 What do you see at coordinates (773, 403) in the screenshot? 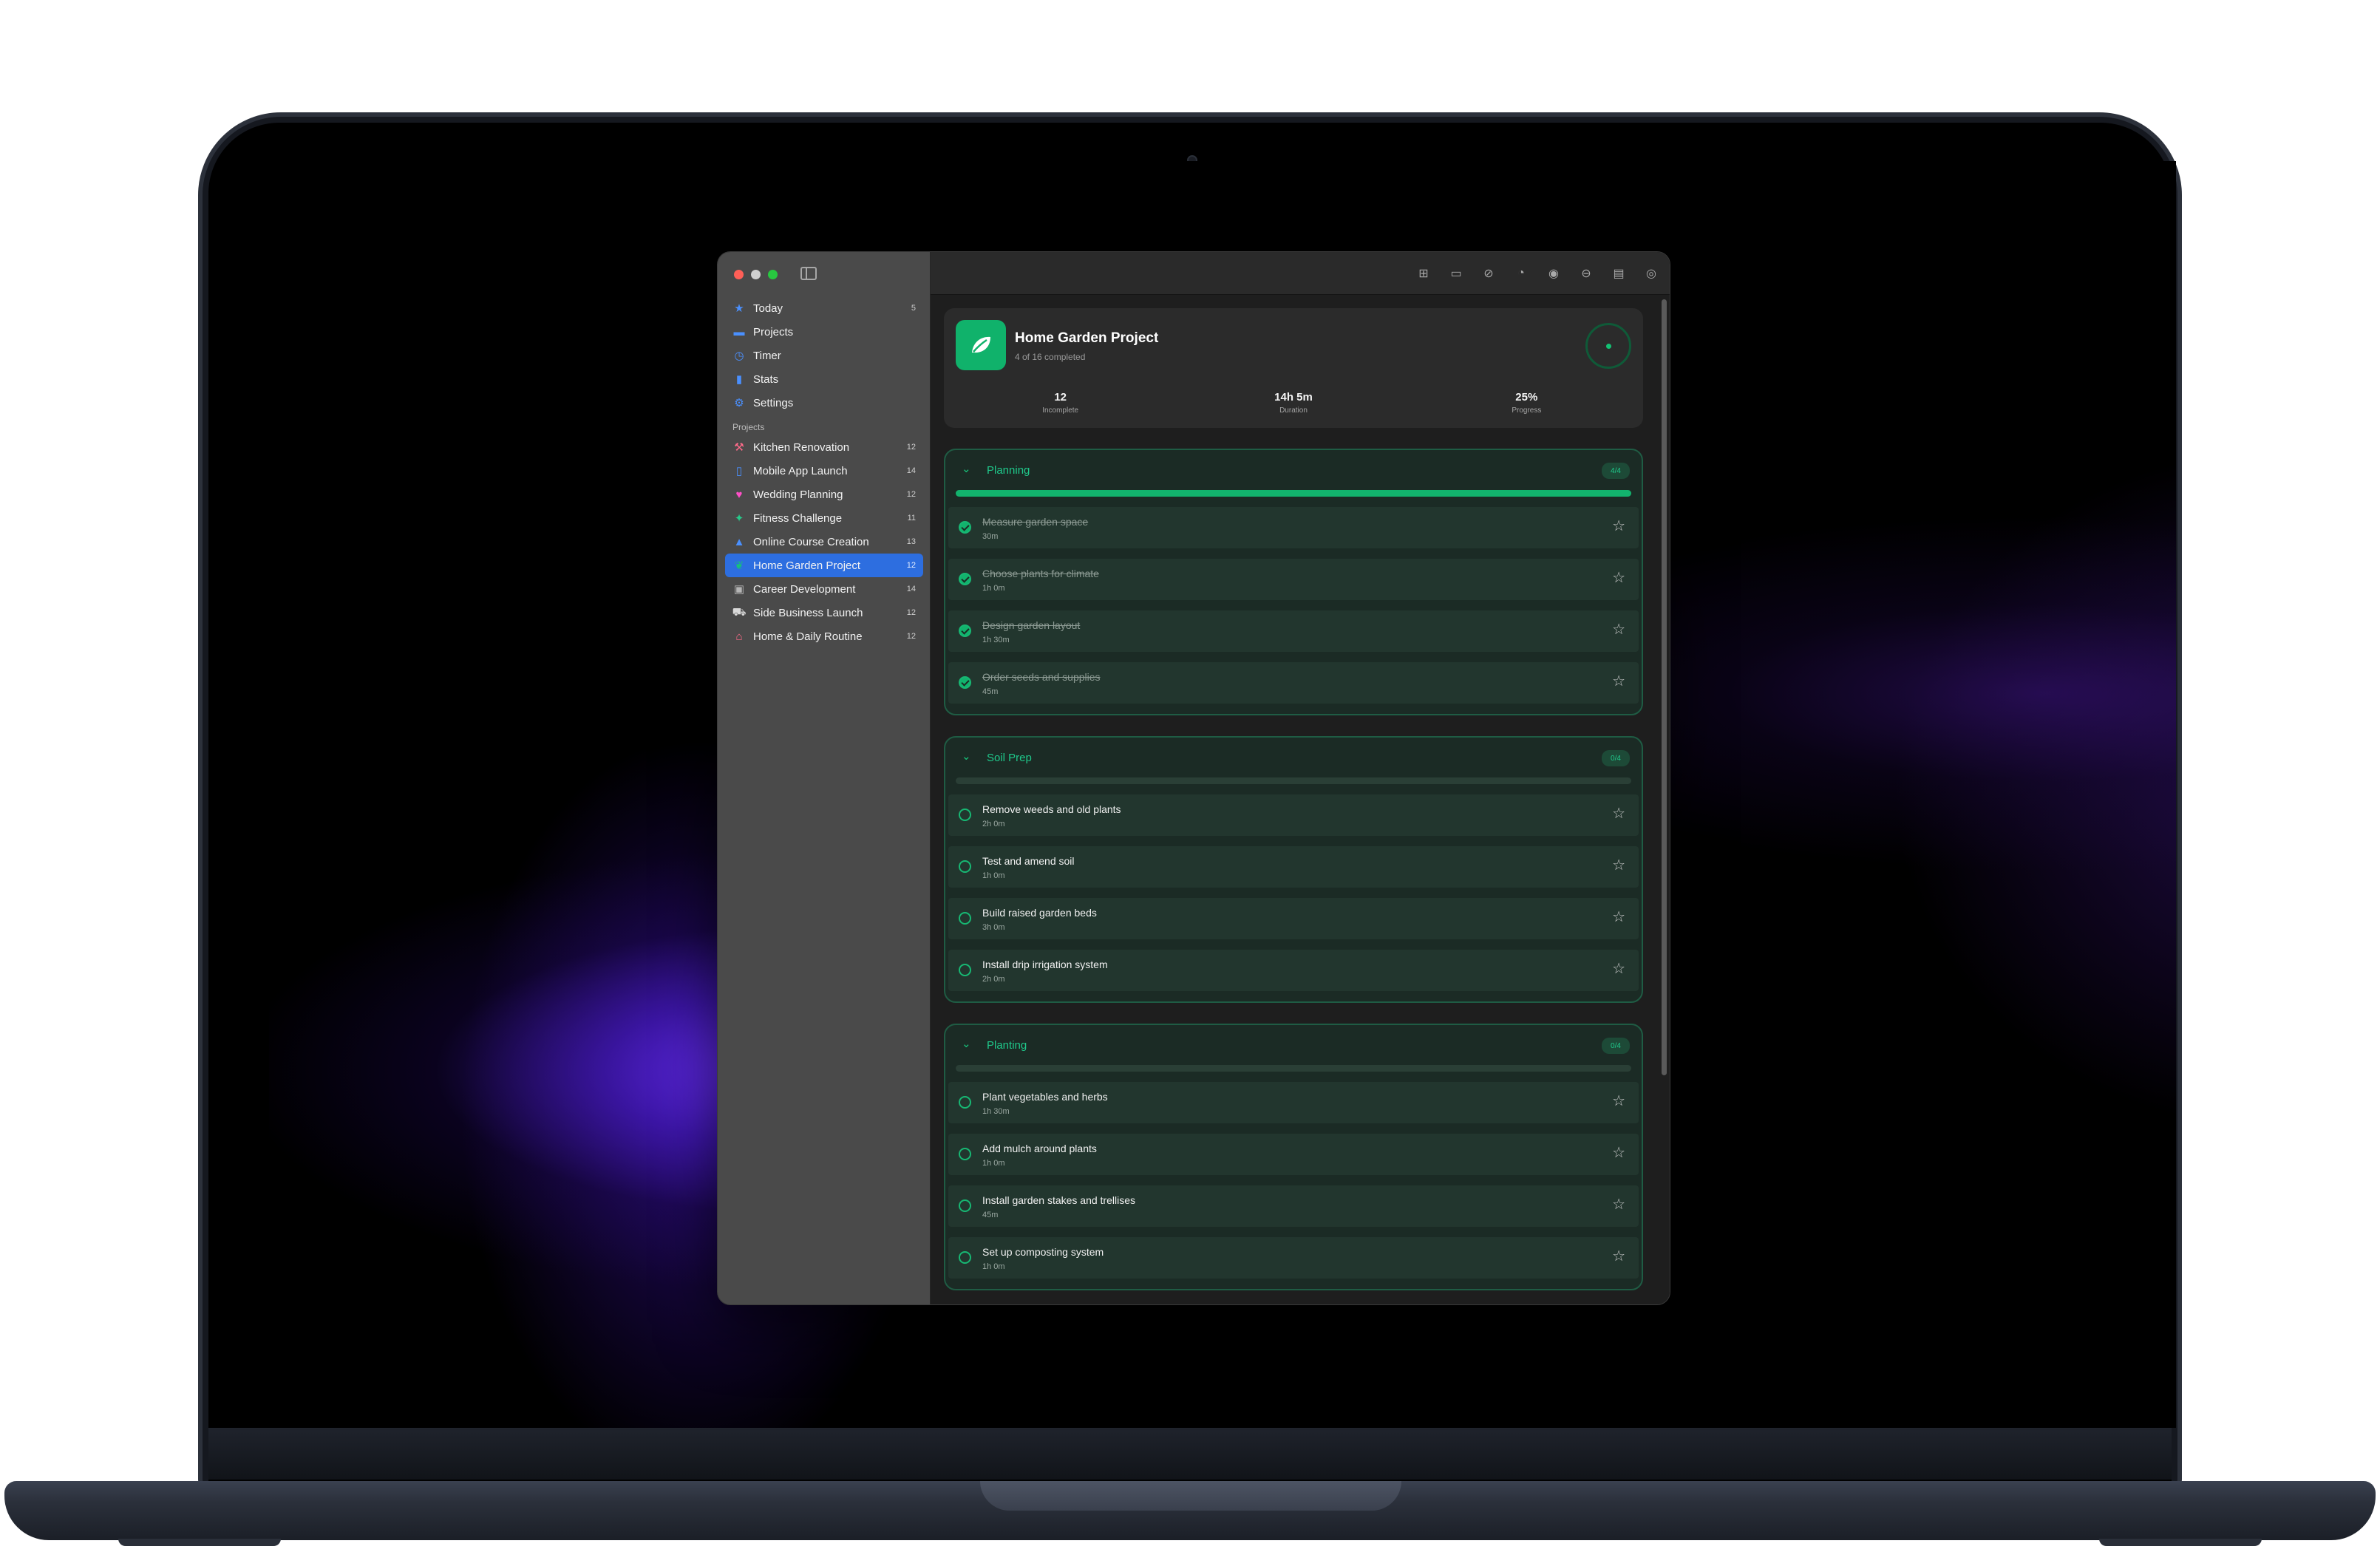
I see `sidebar-item-label: Settings` at bounding box center [773, 403].